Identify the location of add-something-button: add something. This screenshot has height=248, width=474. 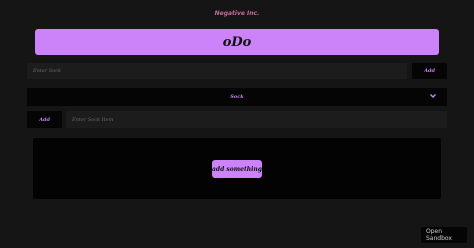
(237, 169).